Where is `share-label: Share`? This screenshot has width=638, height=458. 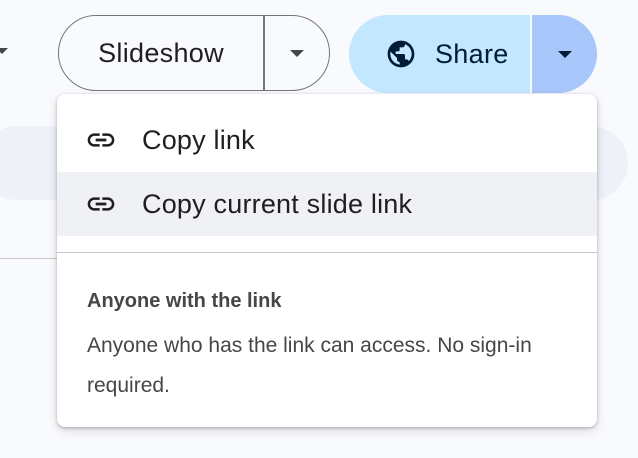
share-label: Share is located at coordinates (472, 53).